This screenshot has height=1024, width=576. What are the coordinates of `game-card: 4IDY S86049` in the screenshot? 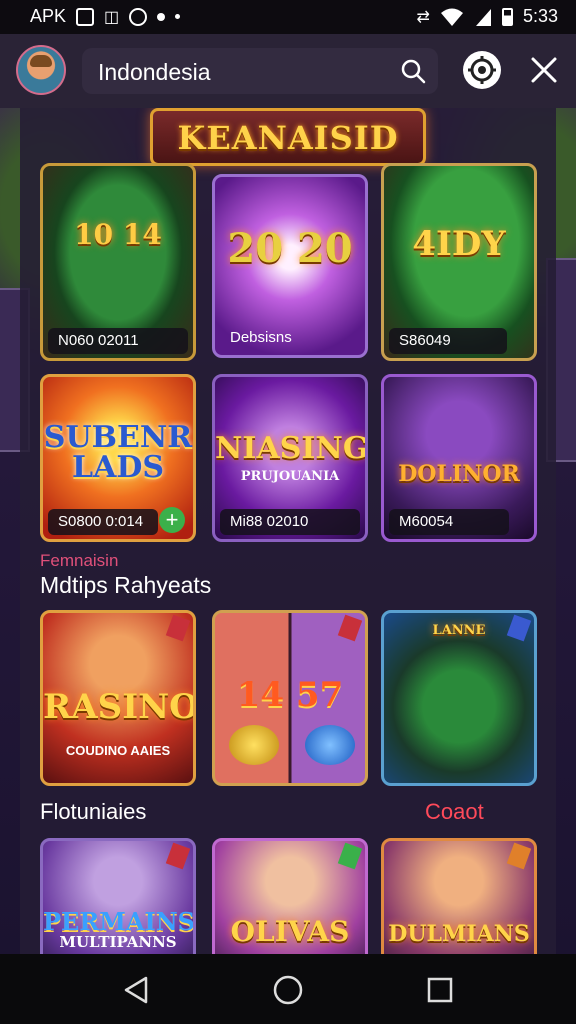 It's located at (459, 262).